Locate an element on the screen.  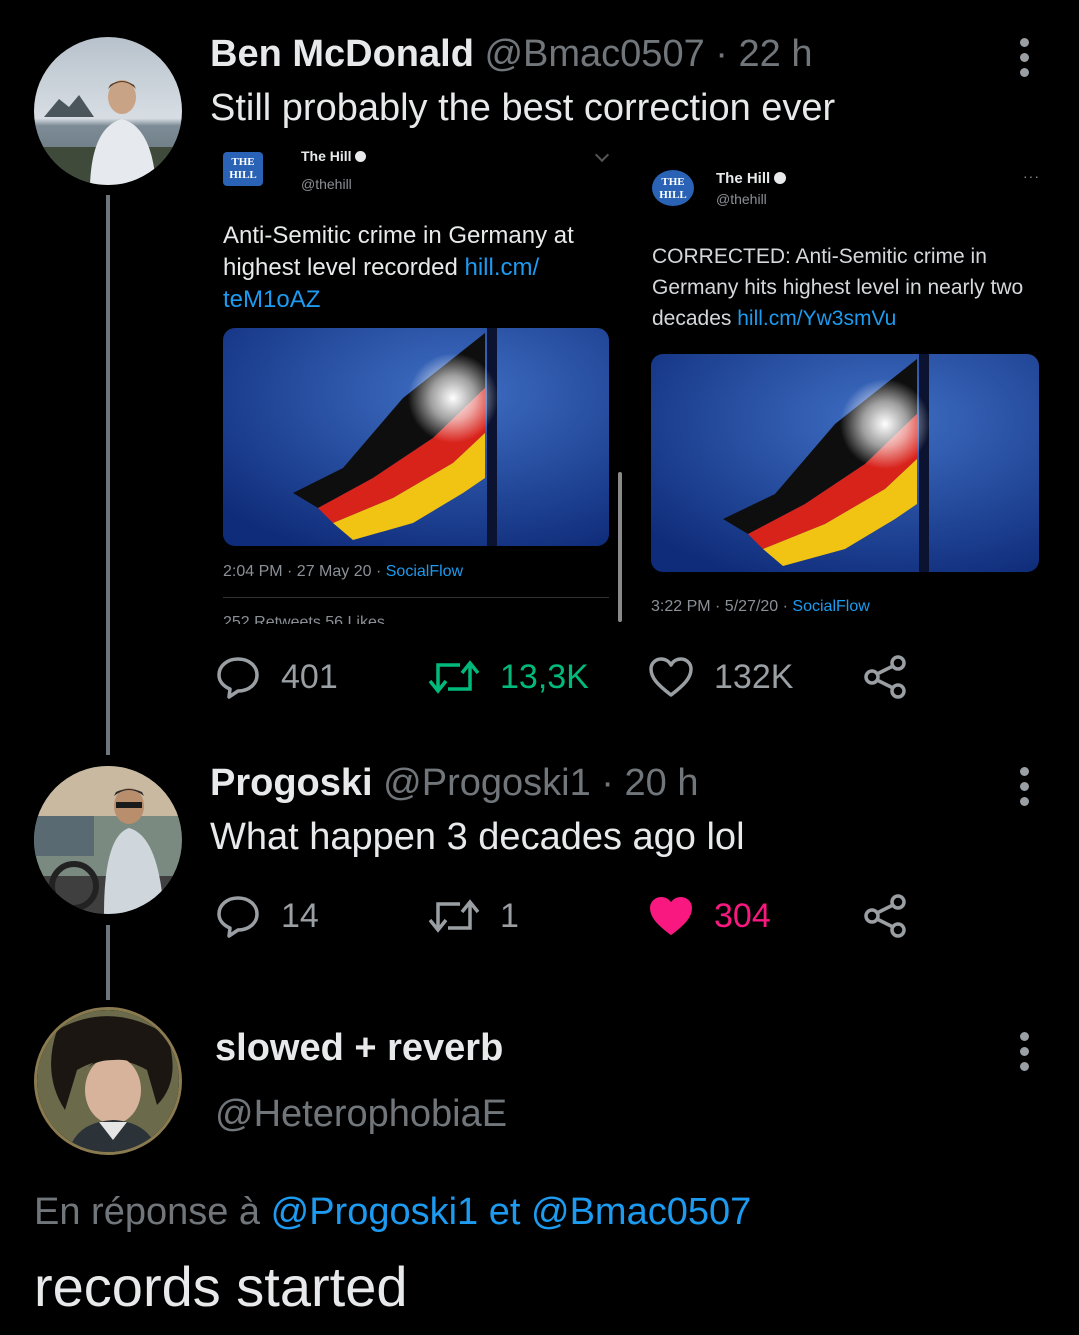
retweet-button: 13,3K is located at coordinates (508, 677).